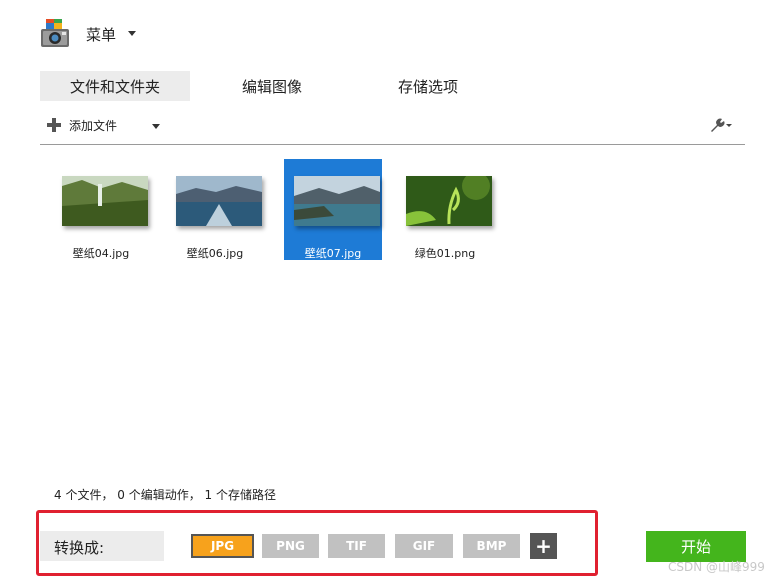 The height and width of the screenshot is (581, 784). I want to click on toolbar-divider, so click(392, 144).